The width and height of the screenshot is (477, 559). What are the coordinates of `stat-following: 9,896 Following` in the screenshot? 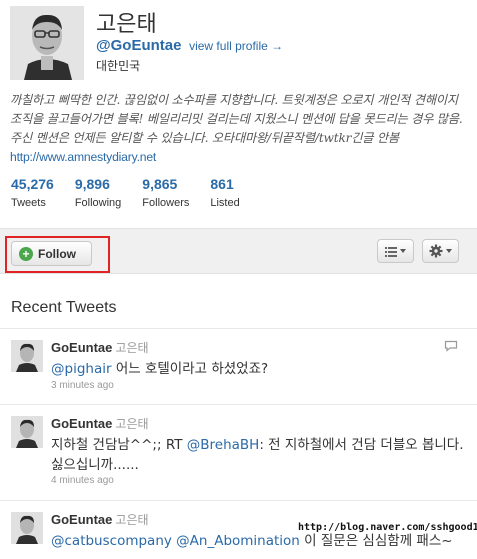 It's located at (98, 194).